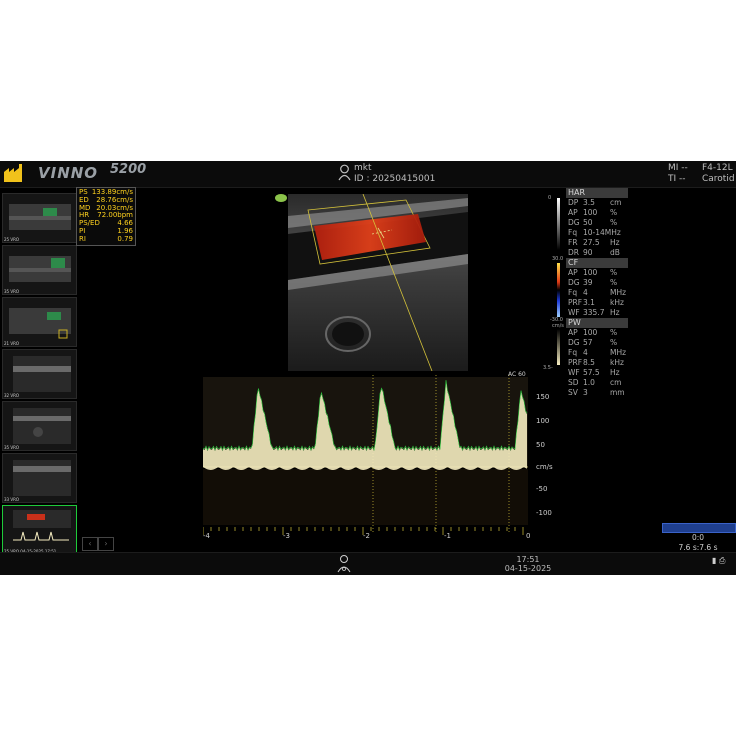  What do you see at coordinates (597, 313) in the screenshot?
I see `param-row: WF 335.7 Hz` at bounding box center [597, 313].